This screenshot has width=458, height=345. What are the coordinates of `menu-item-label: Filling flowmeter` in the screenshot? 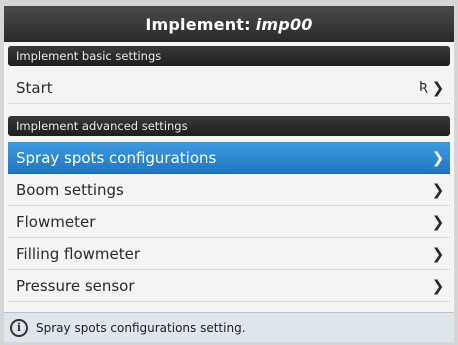 It's located at (78, 253).